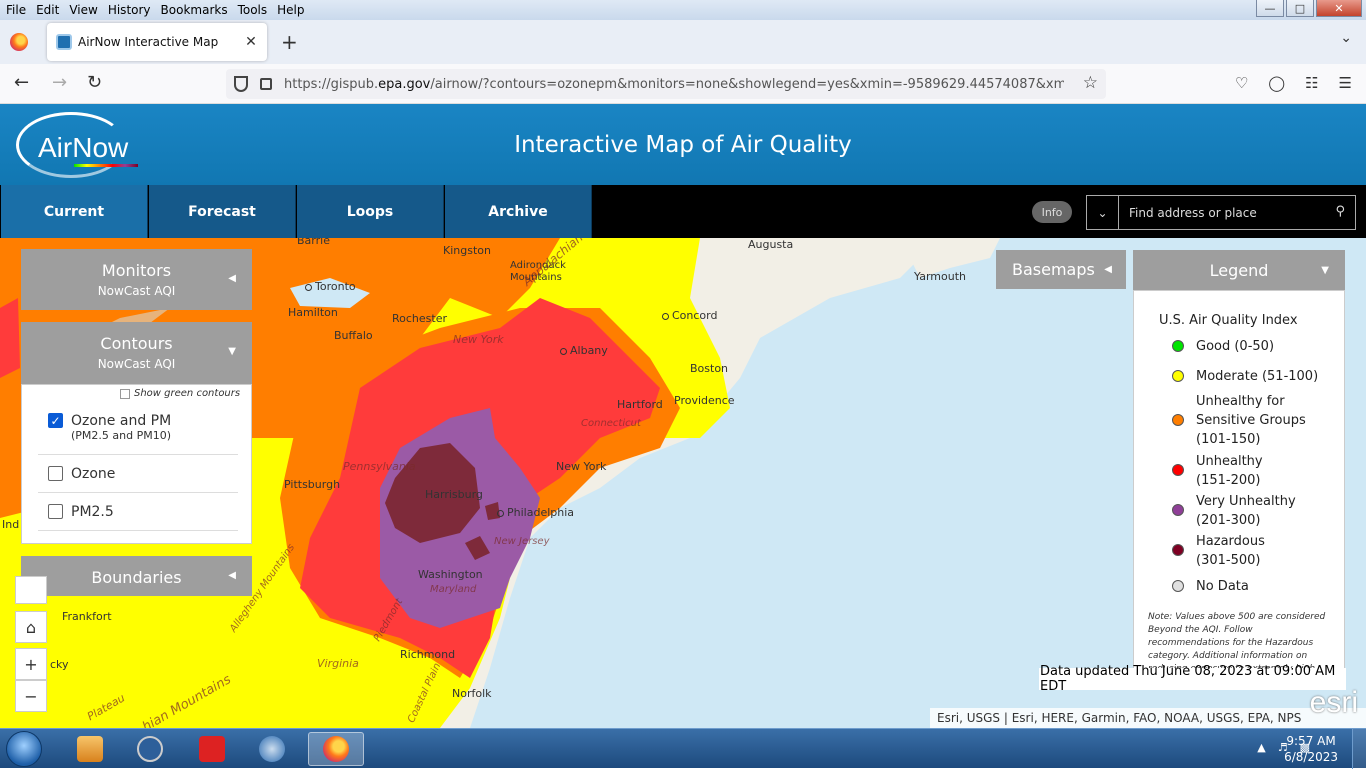  I want to click on contours-panel-header: Contours NowCast AQI ▼, so click(136, 353).